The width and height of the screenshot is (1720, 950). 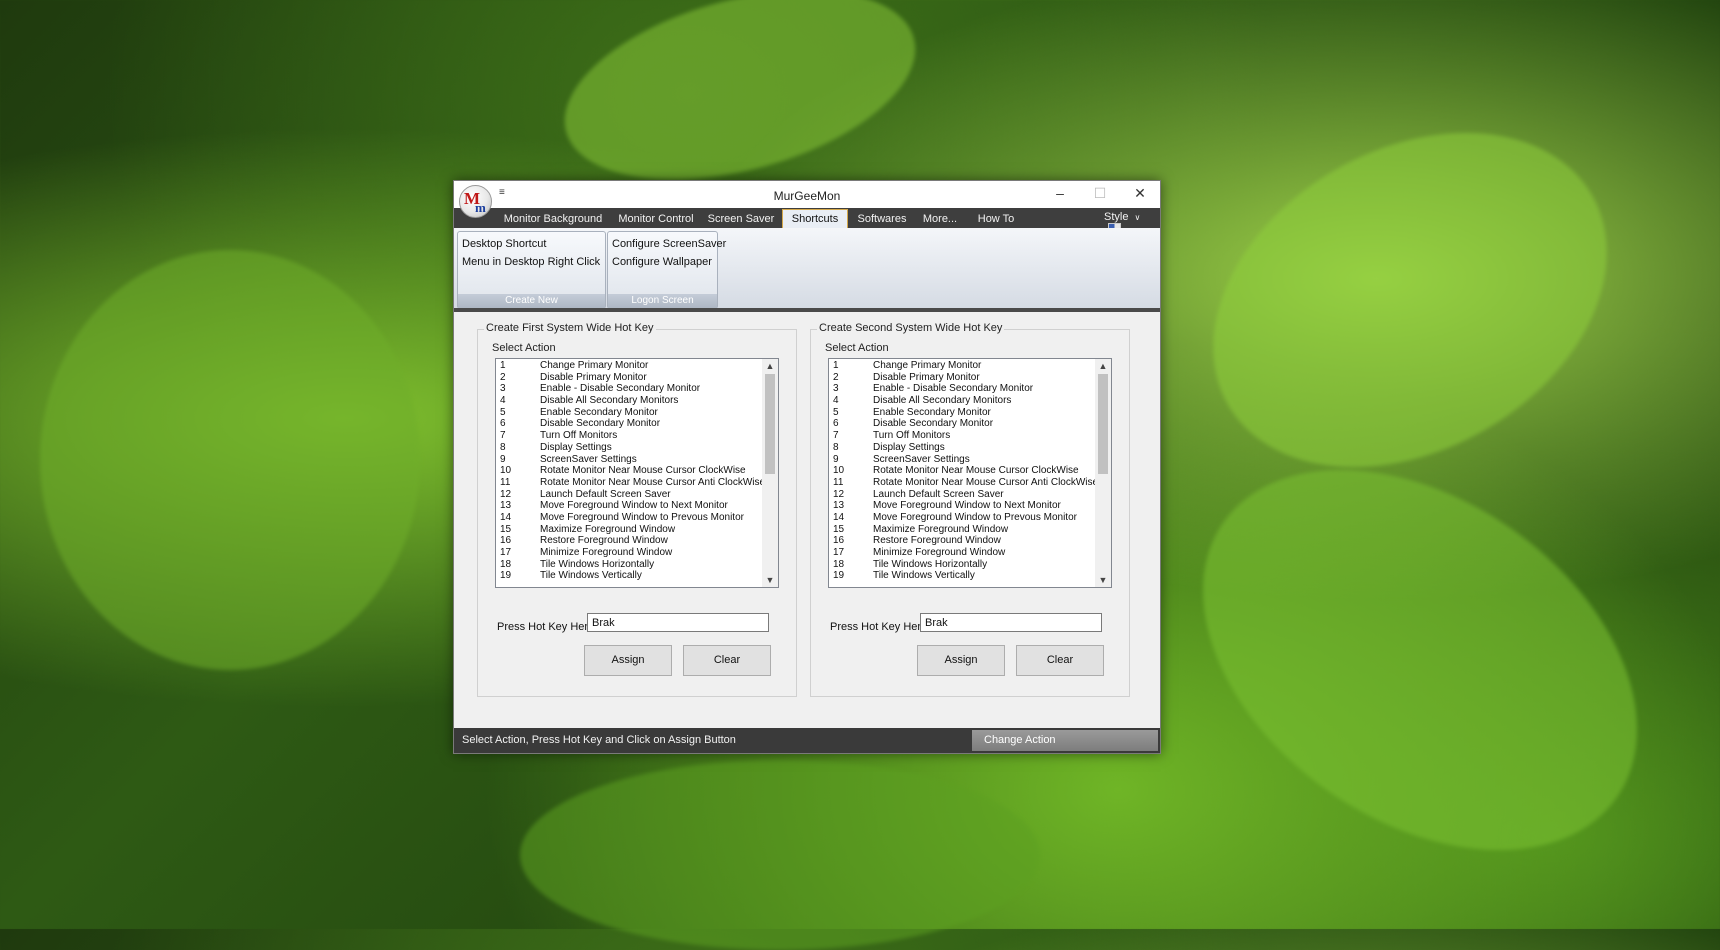 I want to click on tab-monitor-background: Monitor Background, so click(x=553, y=219).